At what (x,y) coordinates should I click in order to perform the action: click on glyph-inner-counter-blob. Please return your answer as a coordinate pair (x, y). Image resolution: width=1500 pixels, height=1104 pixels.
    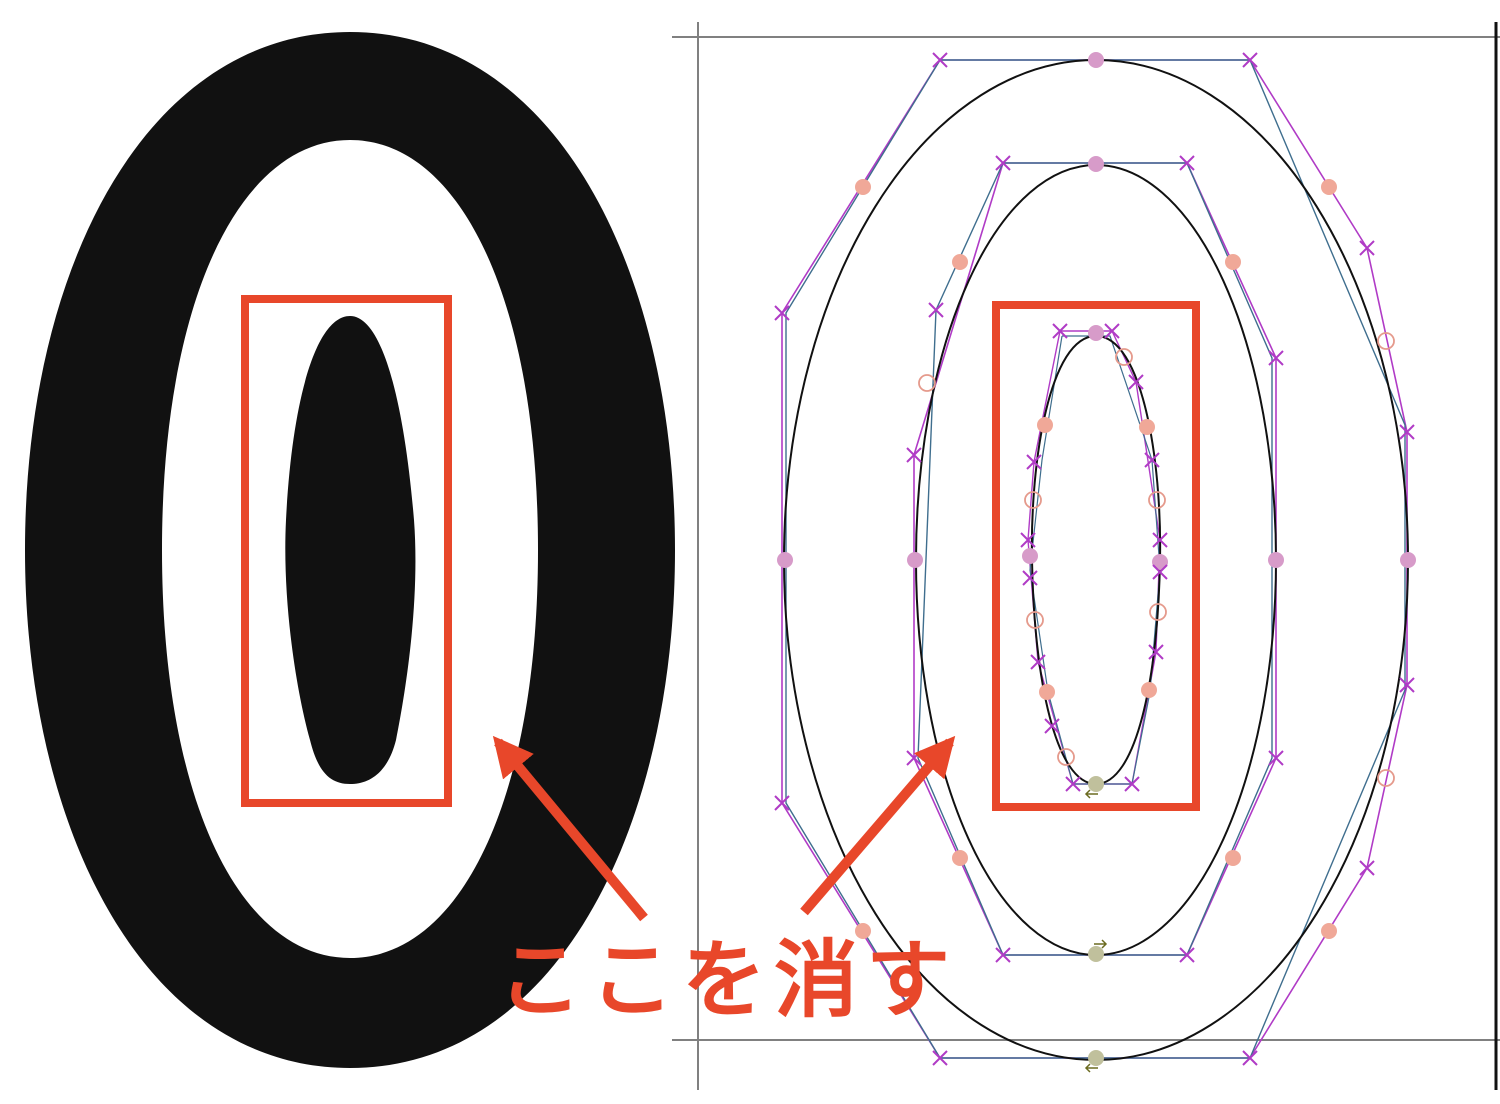
    Looking at the image, I should click on (350, 550).